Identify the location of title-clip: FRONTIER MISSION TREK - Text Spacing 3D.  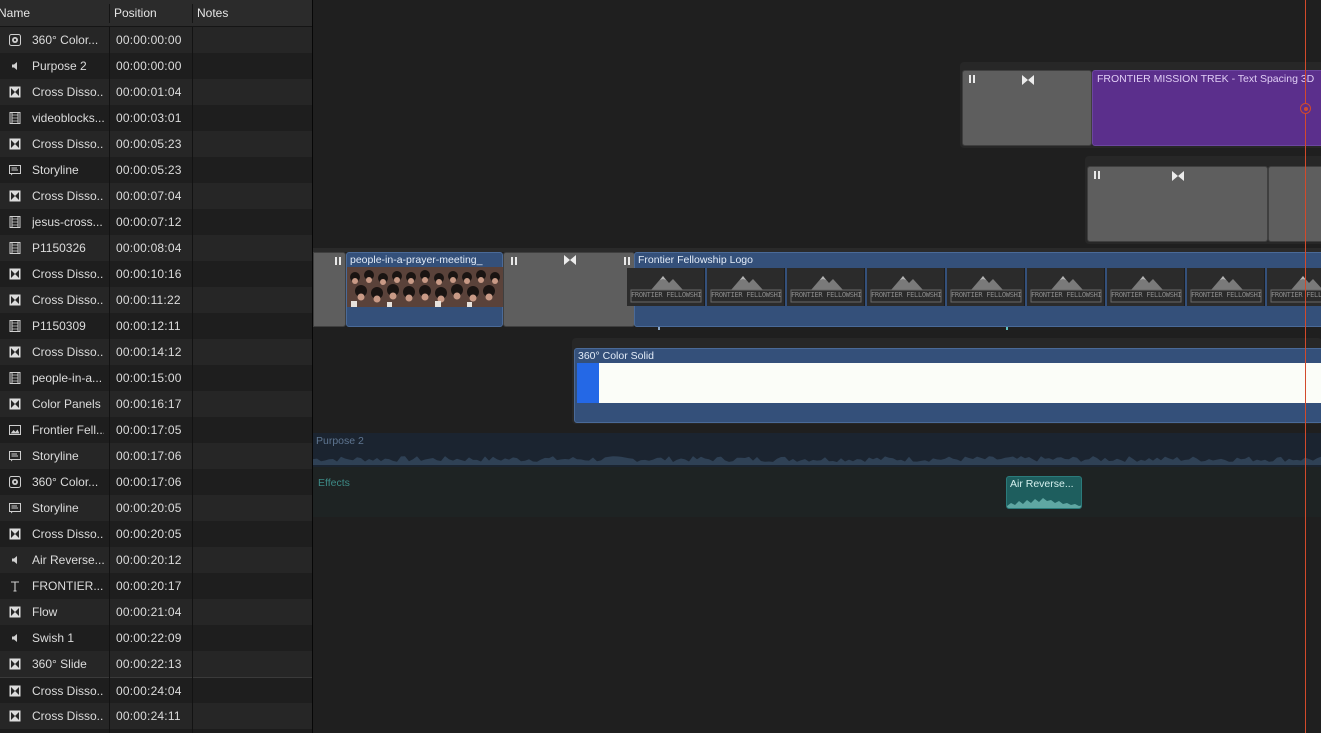
(1206, 108).